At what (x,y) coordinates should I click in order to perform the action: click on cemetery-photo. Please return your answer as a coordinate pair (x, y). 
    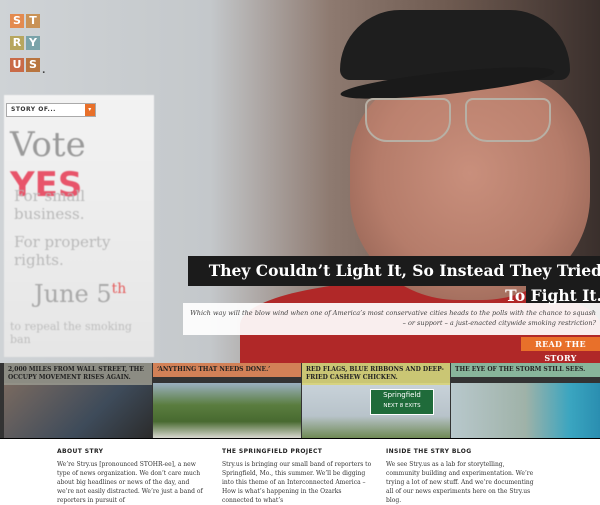
    Looking at the image, I should click on (227, 410).